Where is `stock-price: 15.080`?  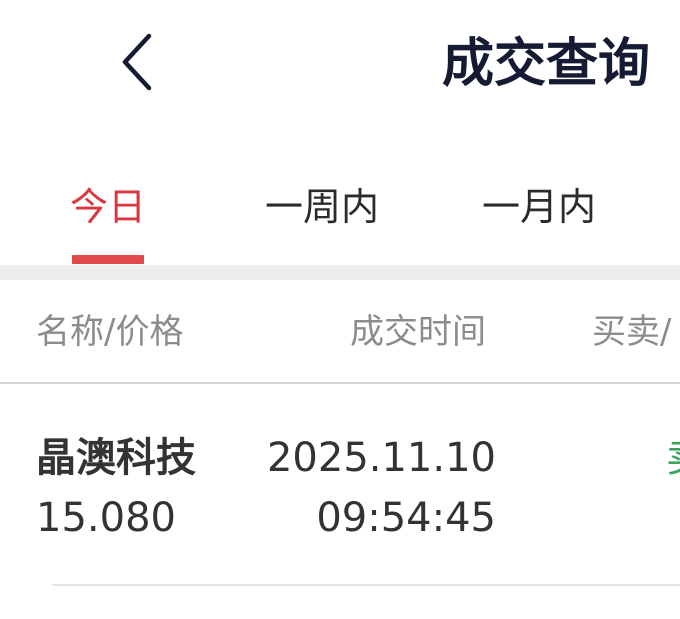 stock-price: 15.080 is located at coordinates (106, 518).